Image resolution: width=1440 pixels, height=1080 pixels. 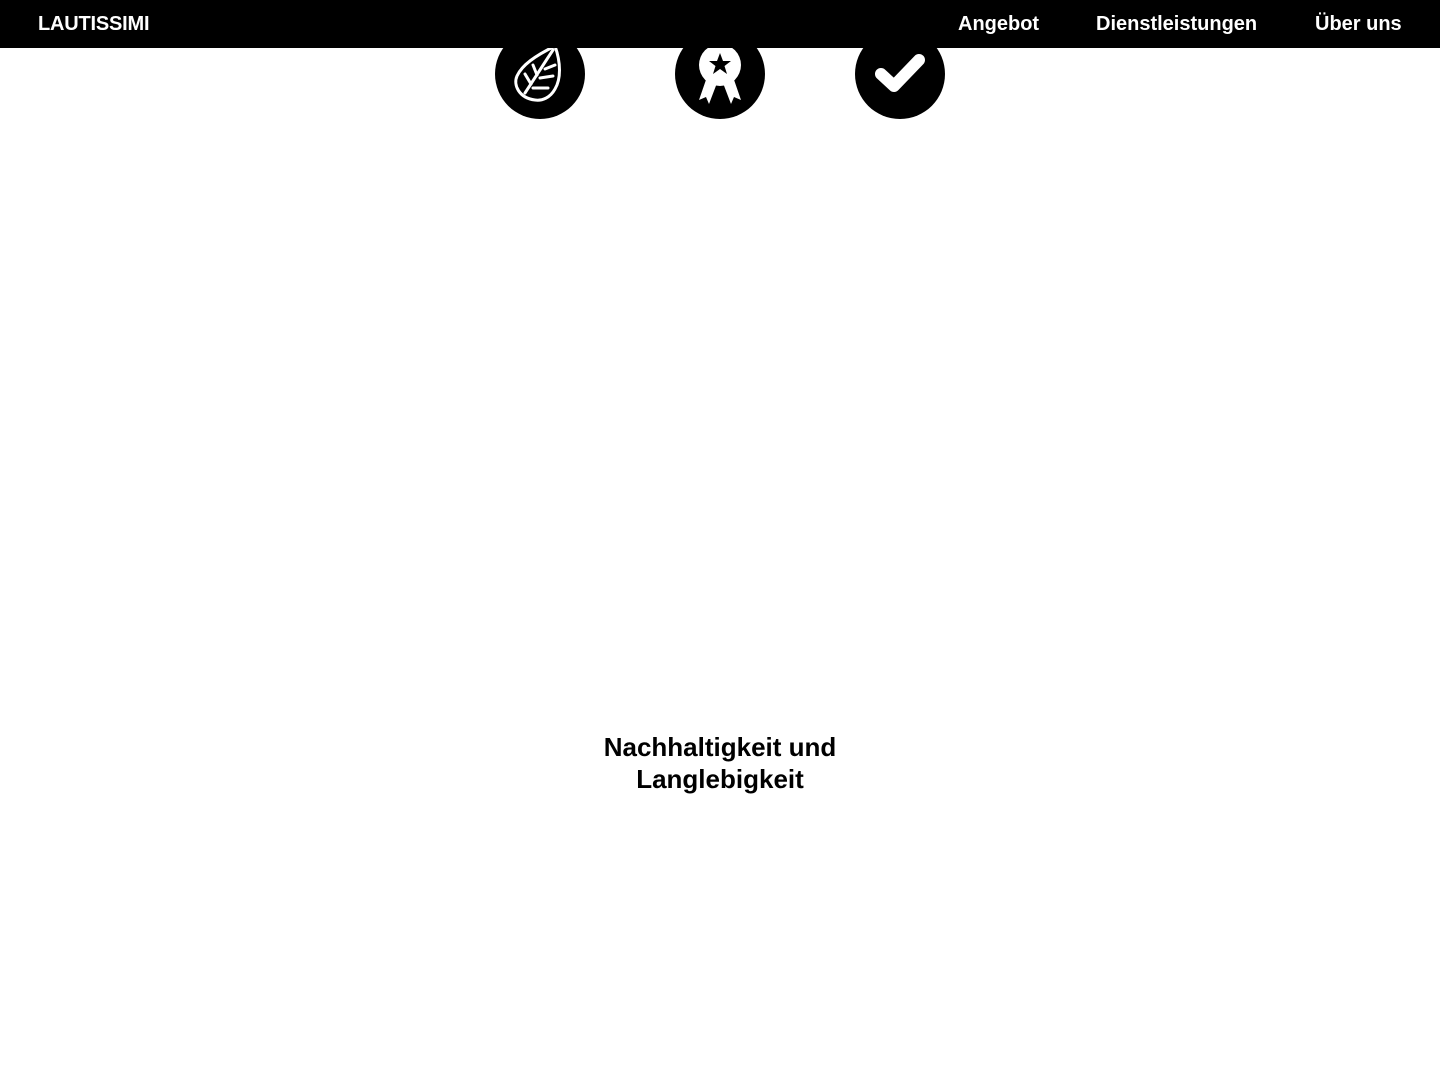 I want to click on nav-link-ueber-uns: Über uns, so click(x=1358, y=24).